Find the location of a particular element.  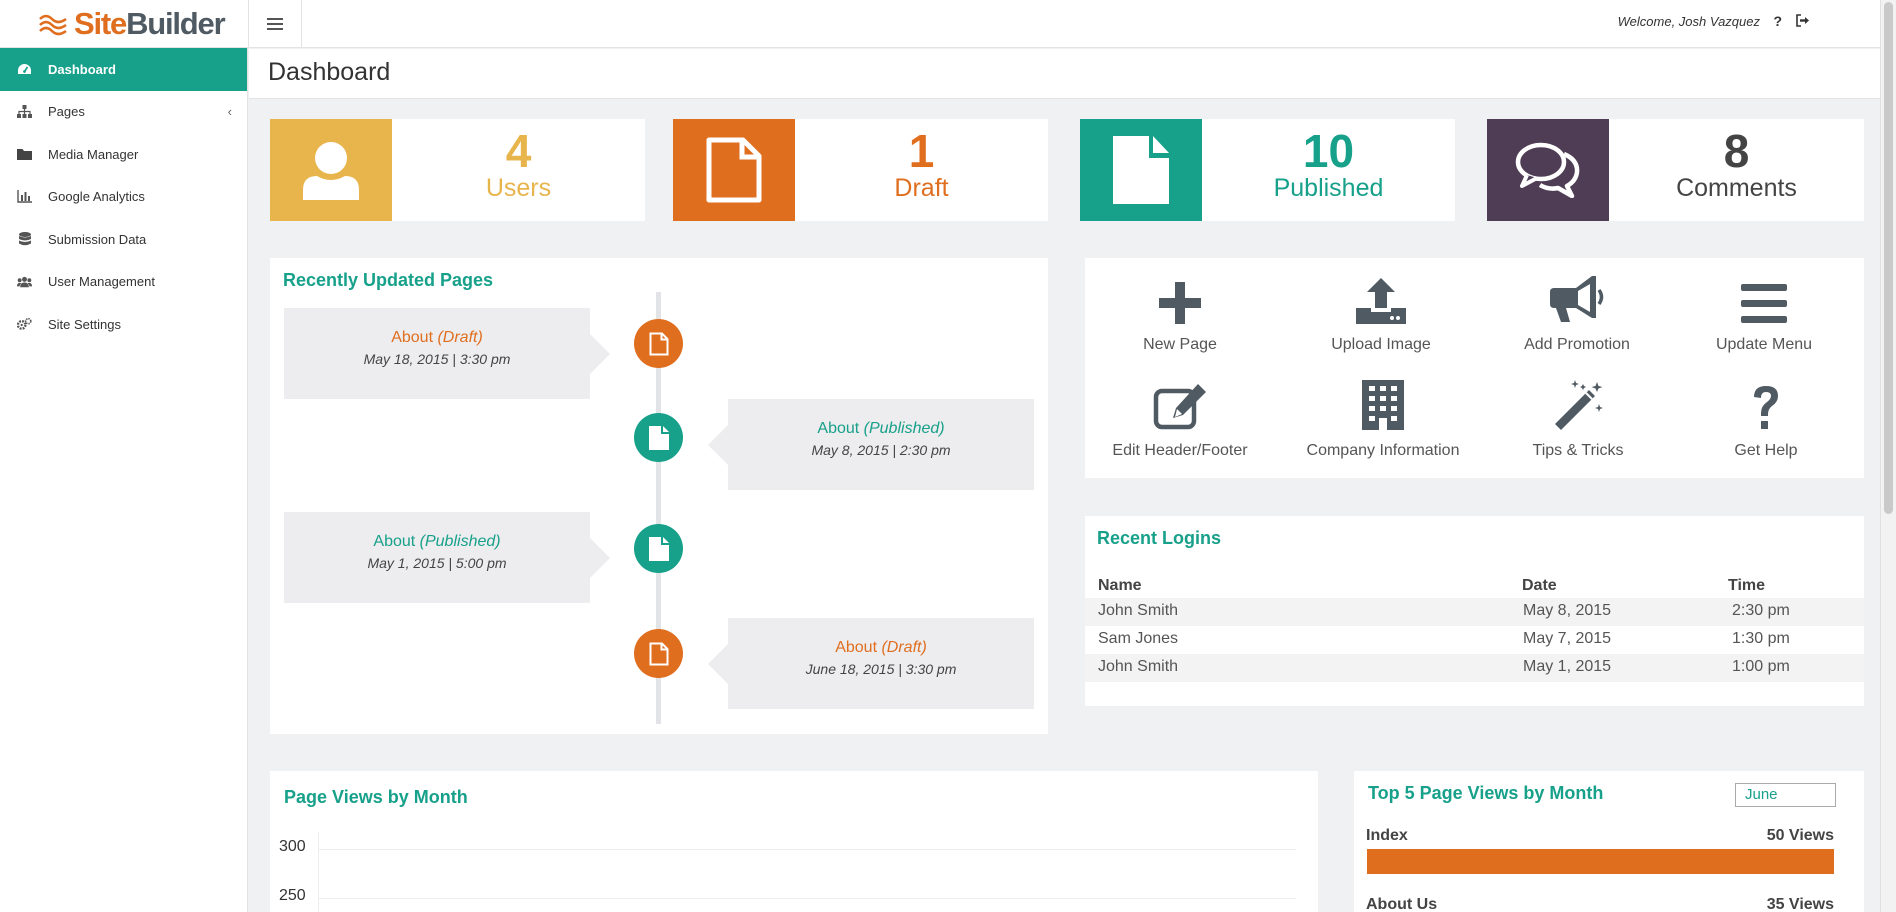

get-help-button: Get Help is located at coordinates (1766, 428).